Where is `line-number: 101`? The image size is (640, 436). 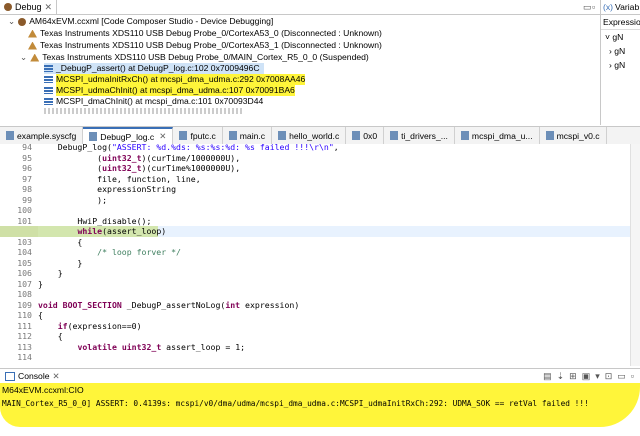 line-number: 101 is located at coordinates (24, 220).